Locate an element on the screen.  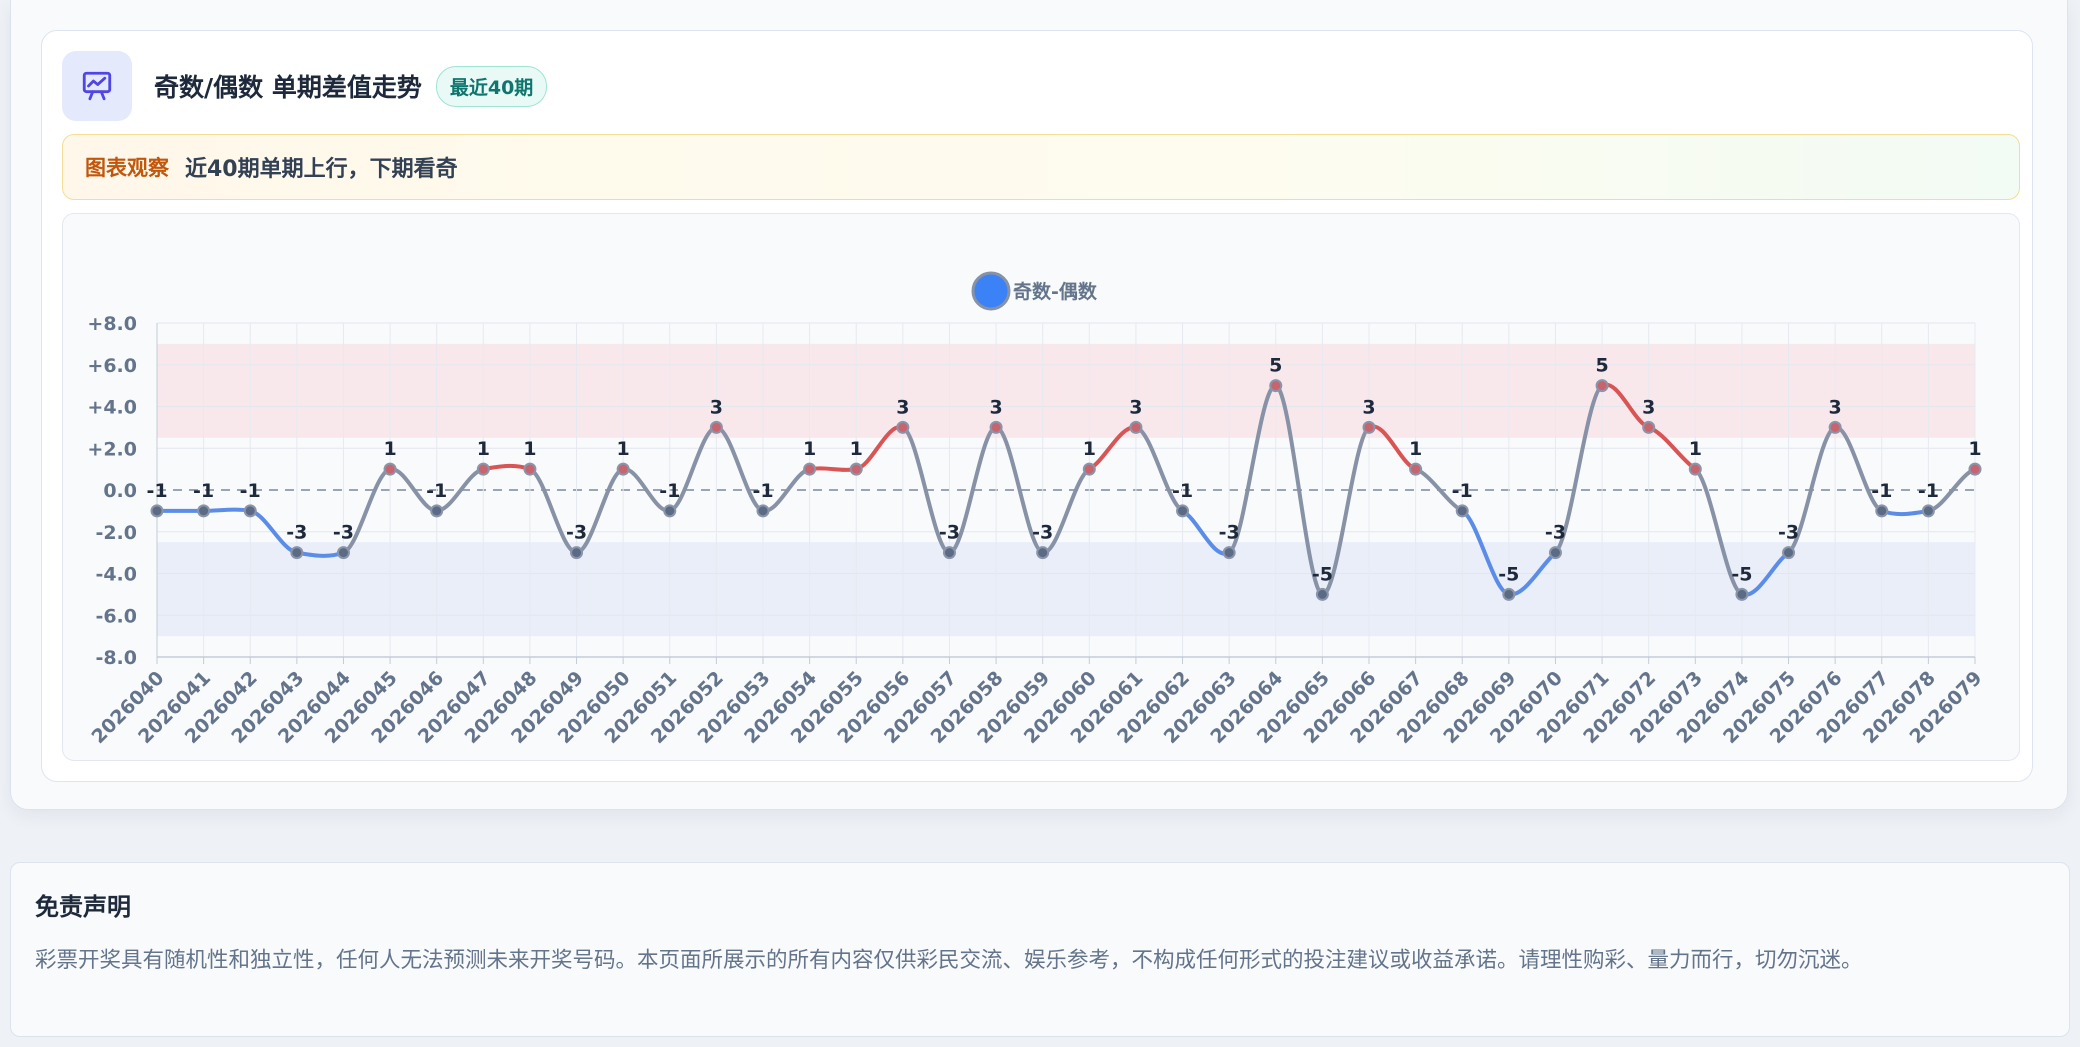
y-tick-label: -4.0 is located at coordinates (116, 575).